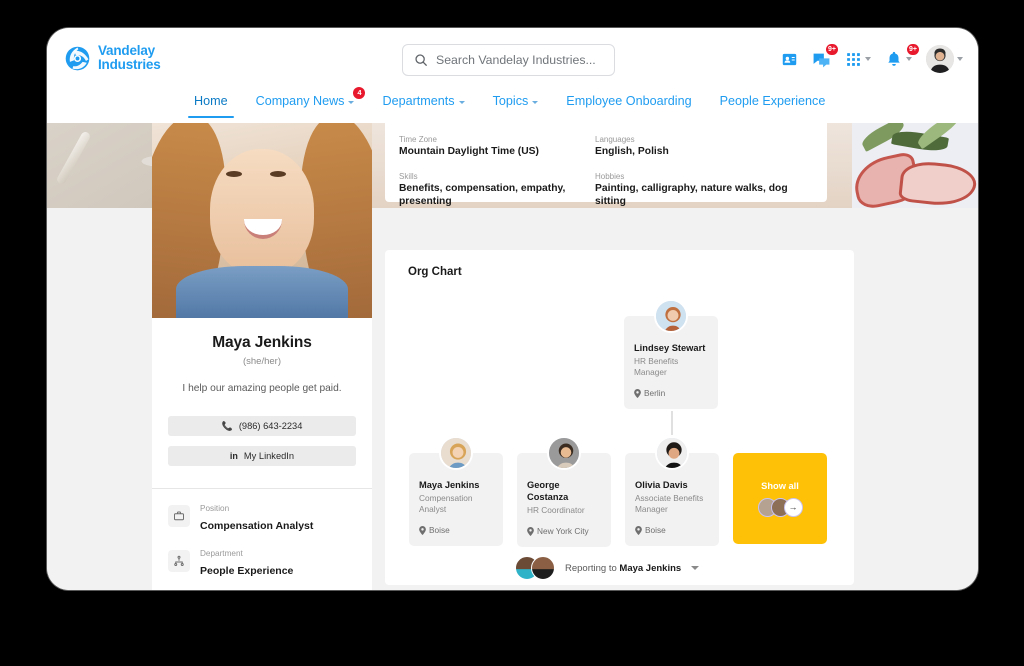 This screenshot has height=666, width=1024. What do you see at coordinates (262, 342) in the screenshot?
I see `page-title: Maya Jenkins` at bounding box center [262, 342].